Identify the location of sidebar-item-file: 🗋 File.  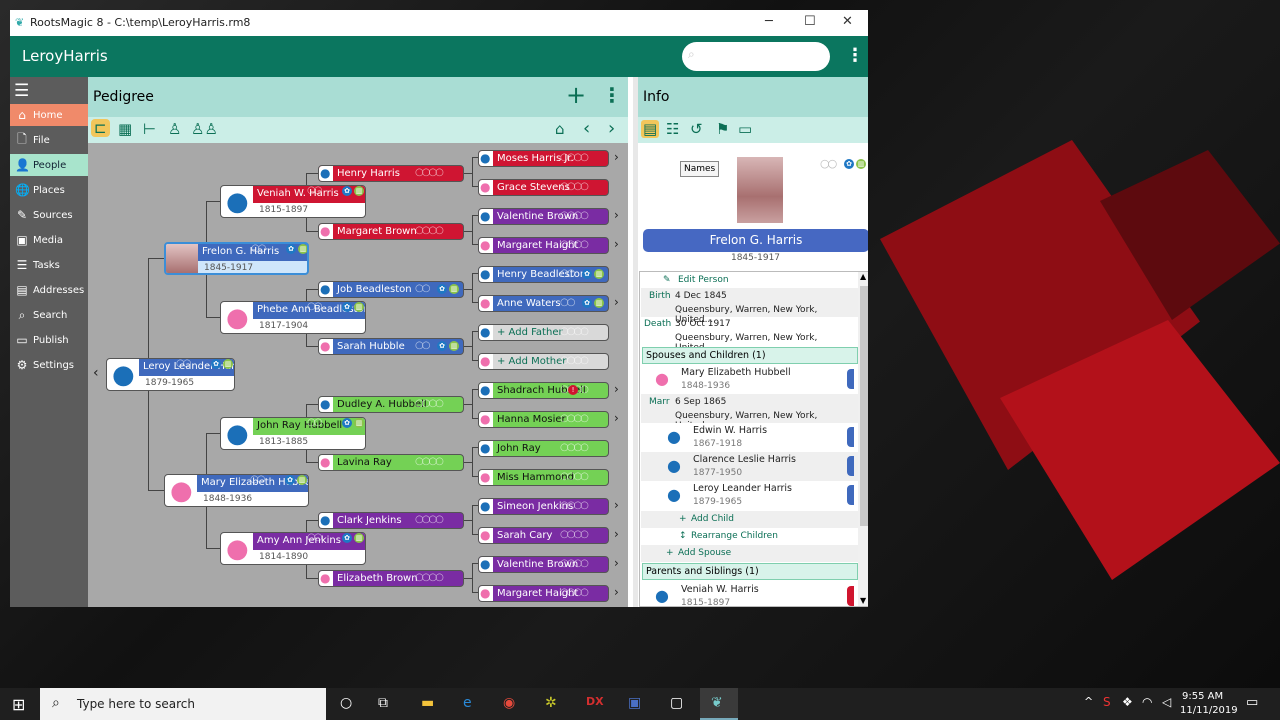
(49, 140).